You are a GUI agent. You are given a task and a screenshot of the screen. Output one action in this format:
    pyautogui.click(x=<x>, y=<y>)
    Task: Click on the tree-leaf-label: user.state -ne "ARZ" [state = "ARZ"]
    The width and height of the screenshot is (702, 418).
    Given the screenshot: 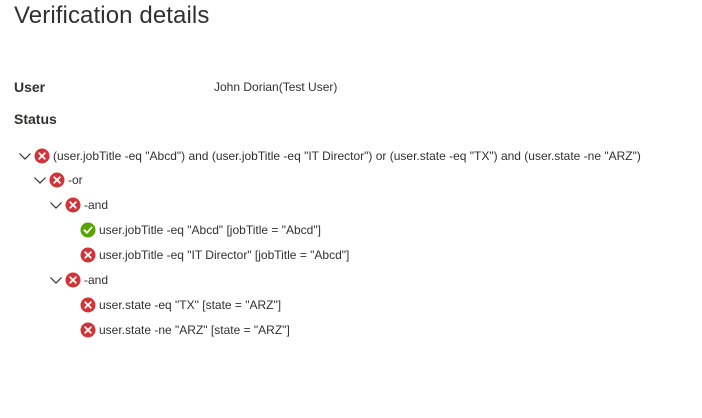 What is the action you would take?
    pyautogui.click(x=194, y=330)
    